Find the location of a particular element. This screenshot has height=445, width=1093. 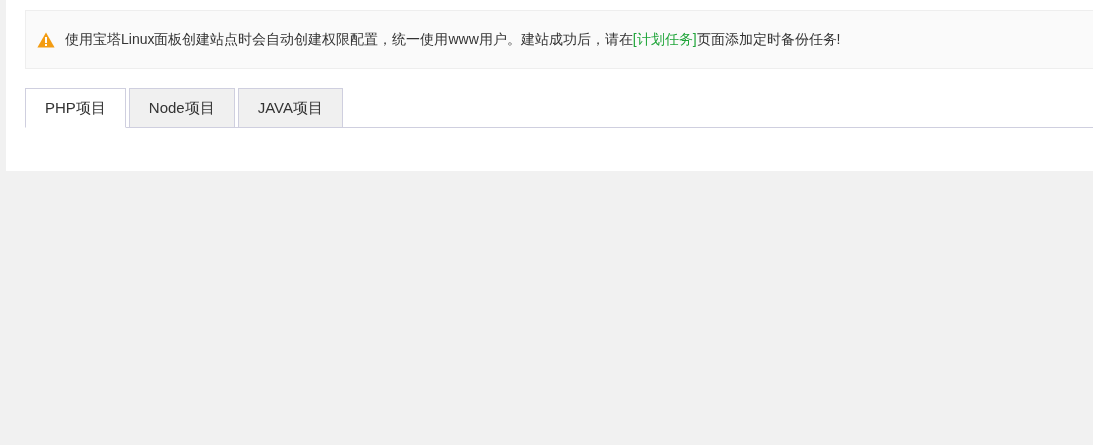

notice-text: 使用宝塔Linux面板创建站点时会自动创建权限配置，统一使用www用户。建站成功后，请在[计划任务]页面添加定时备份任务! is located at coordinates (453, 39).